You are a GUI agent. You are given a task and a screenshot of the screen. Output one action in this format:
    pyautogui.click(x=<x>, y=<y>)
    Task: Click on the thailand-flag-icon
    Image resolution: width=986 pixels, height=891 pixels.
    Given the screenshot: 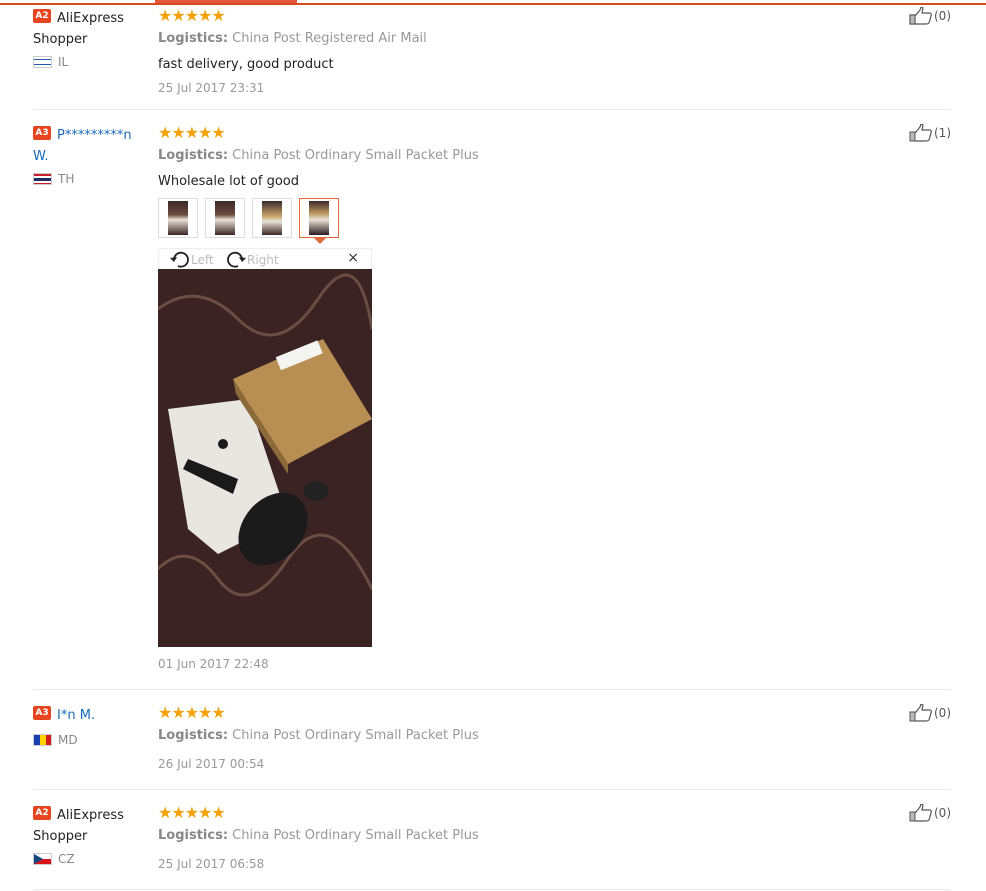 What is the action you would take?
    pyautogui.click(x=42, y=179)
    